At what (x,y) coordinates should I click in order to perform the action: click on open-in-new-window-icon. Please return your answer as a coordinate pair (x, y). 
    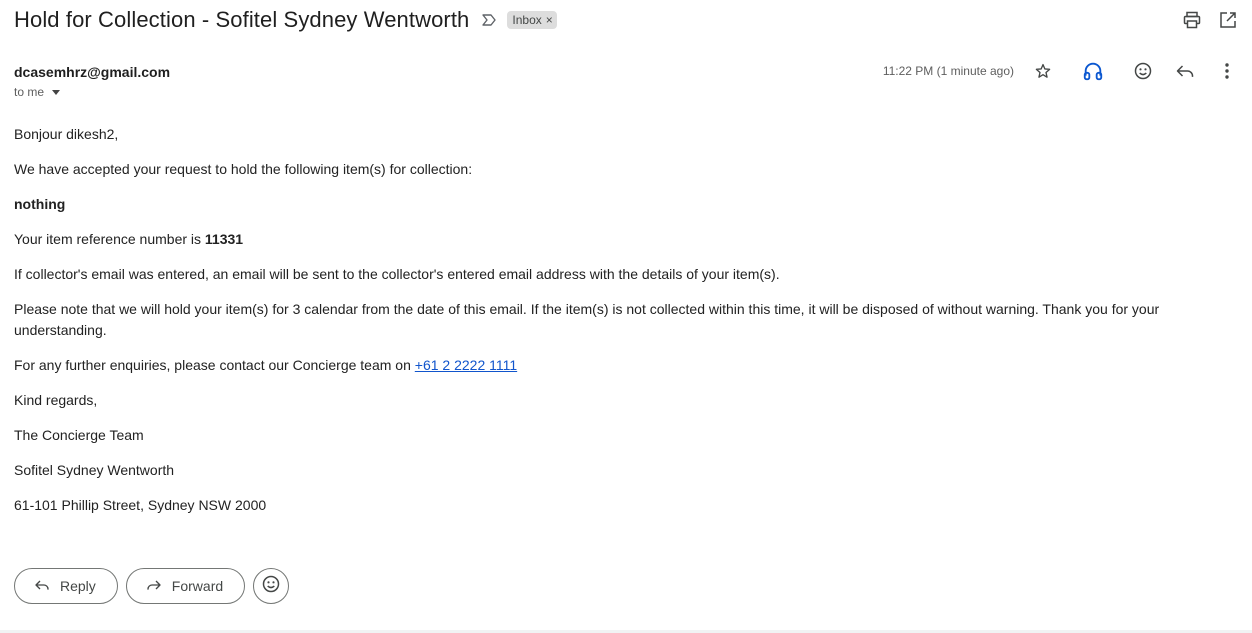
    Looking at the image, I should click on (1228, 20).